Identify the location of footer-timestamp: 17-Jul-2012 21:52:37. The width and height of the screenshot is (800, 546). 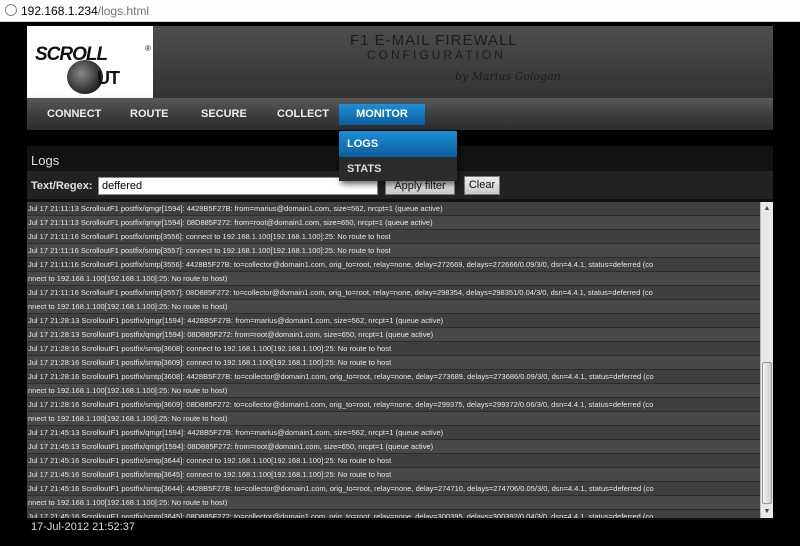
(83, 527).